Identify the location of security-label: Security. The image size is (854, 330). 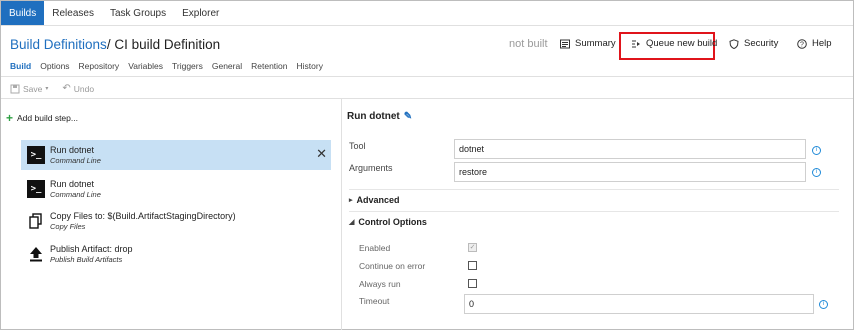
(761, 43).